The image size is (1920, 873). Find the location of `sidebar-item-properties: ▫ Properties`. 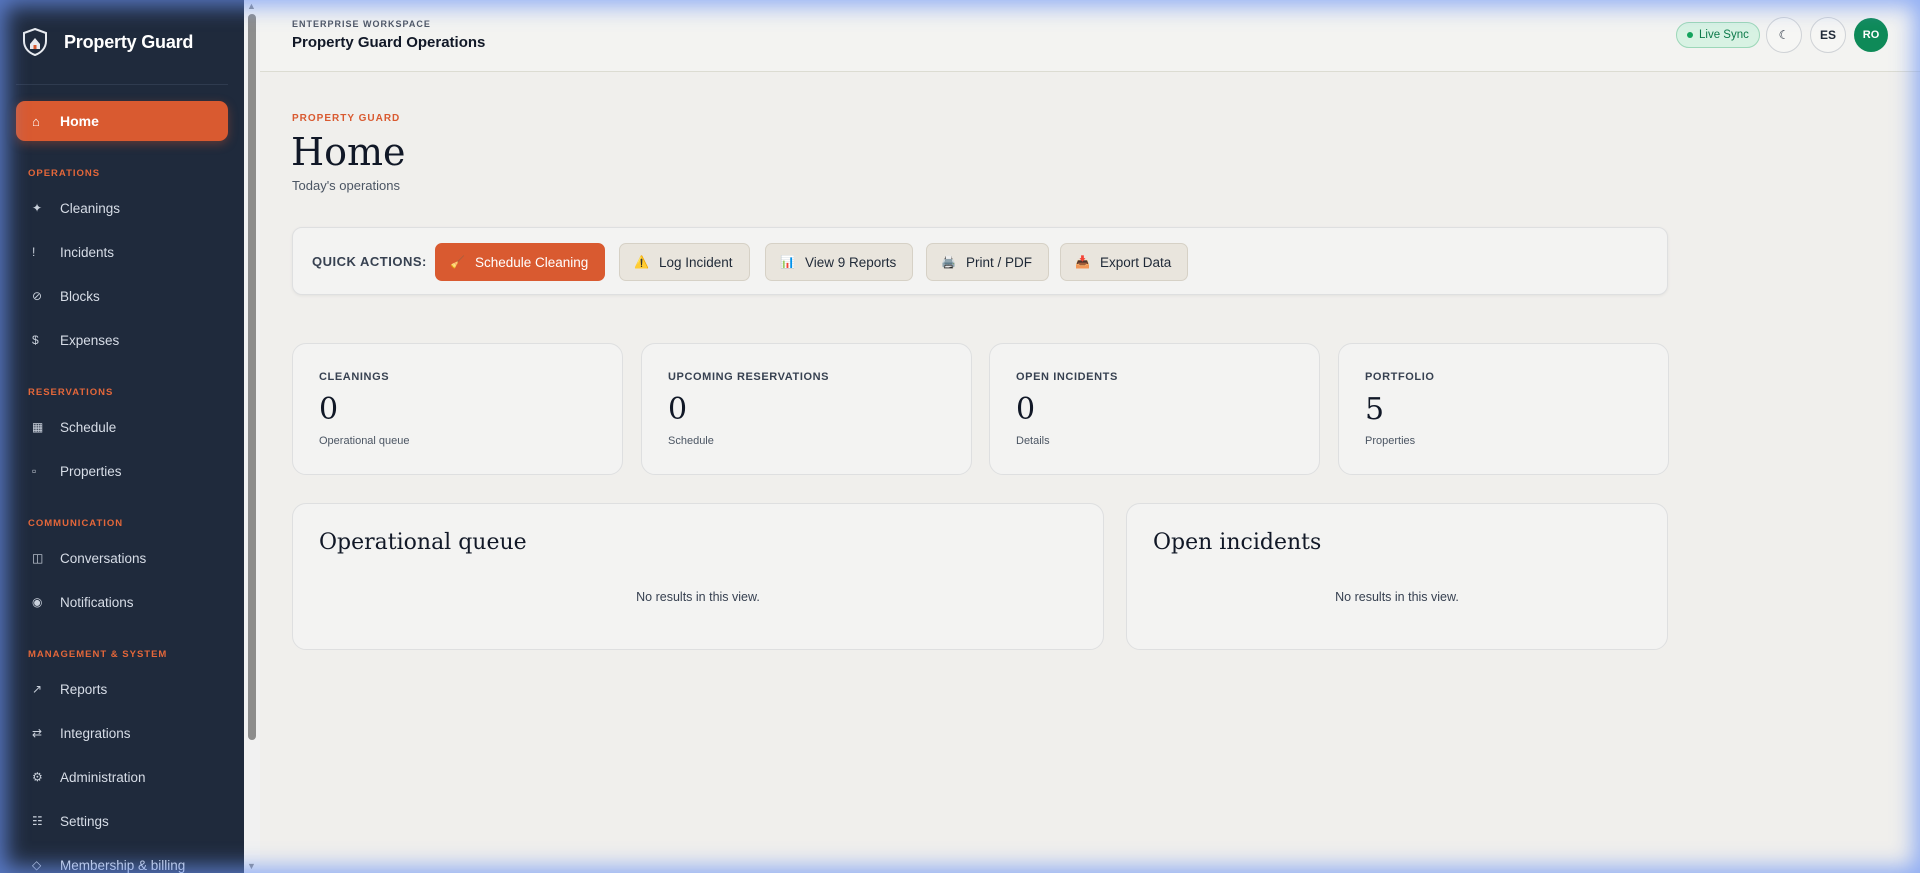

sidebar-item-properties: ▫ Properties is located at coordinates (77, 471).